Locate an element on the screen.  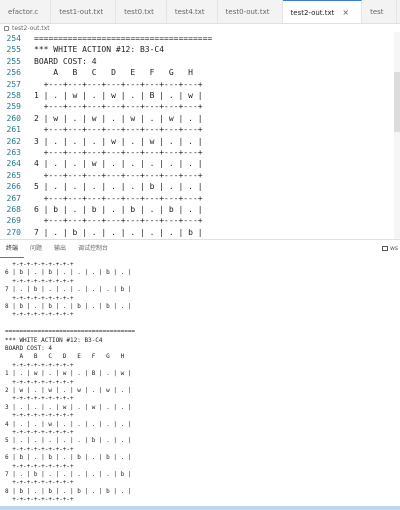
editor-line: 262 3 | . | . | . | w | . | w | . | . | is located at coordinates (200, 141).